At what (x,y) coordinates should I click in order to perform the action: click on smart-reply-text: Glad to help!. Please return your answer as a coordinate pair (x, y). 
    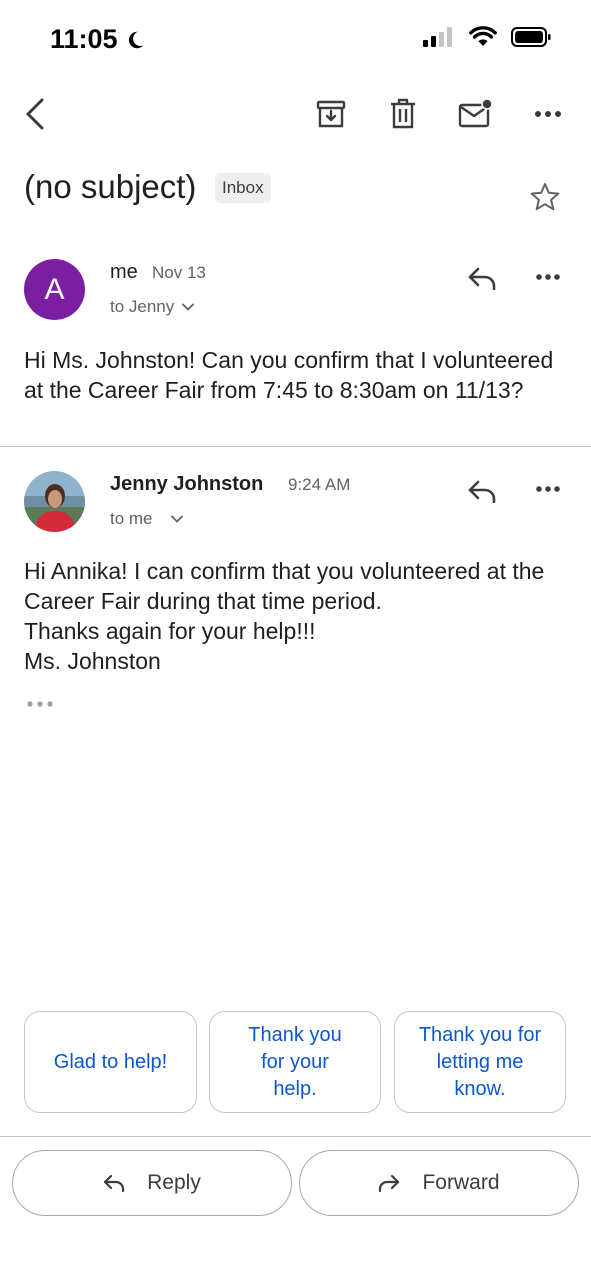
    Looking at the image, I should click on (110, 1061).